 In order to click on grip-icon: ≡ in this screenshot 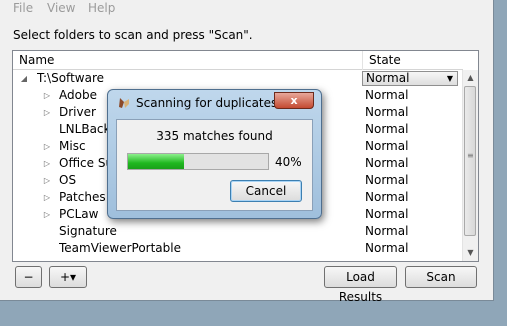, I will do `click(470, 155)`.